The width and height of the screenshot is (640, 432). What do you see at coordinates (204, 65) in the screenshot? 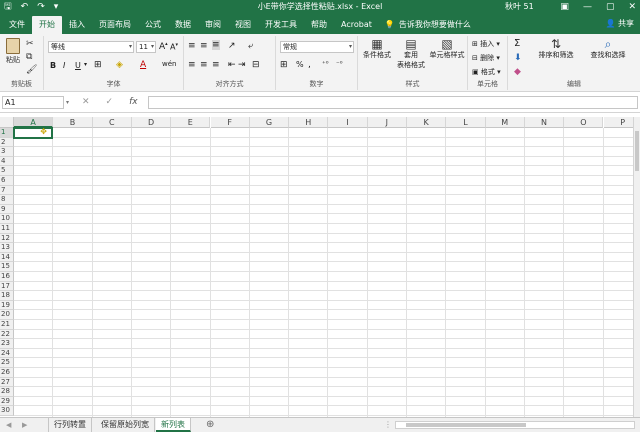
I see `align-center-icon: ≡` at bounding box center [204, 65].